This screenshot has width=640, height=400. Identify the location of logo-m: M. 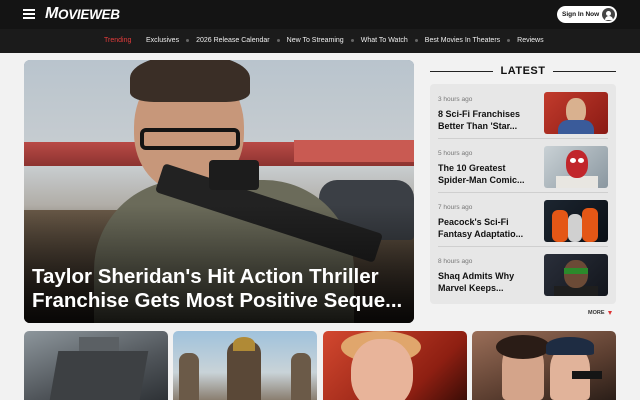
(52, 13).